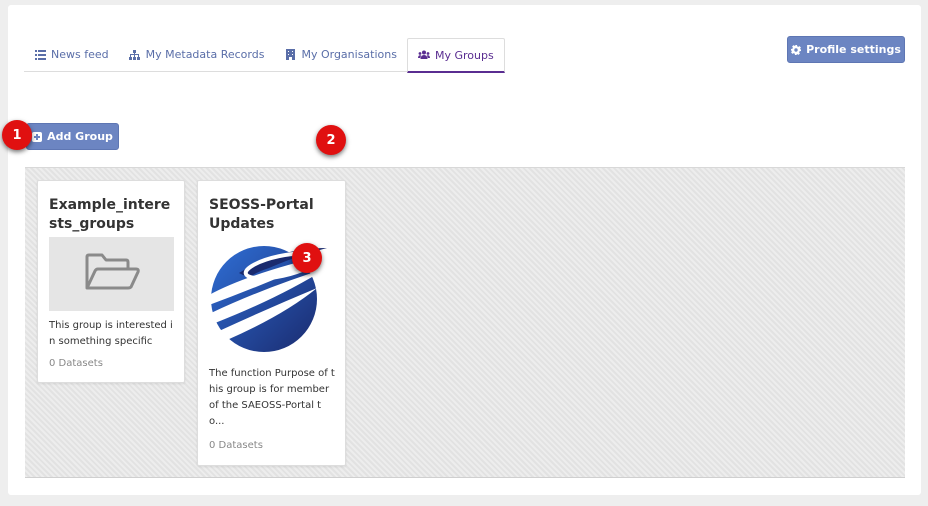  I want to click on callout-badge: 2, so click(331, 140).